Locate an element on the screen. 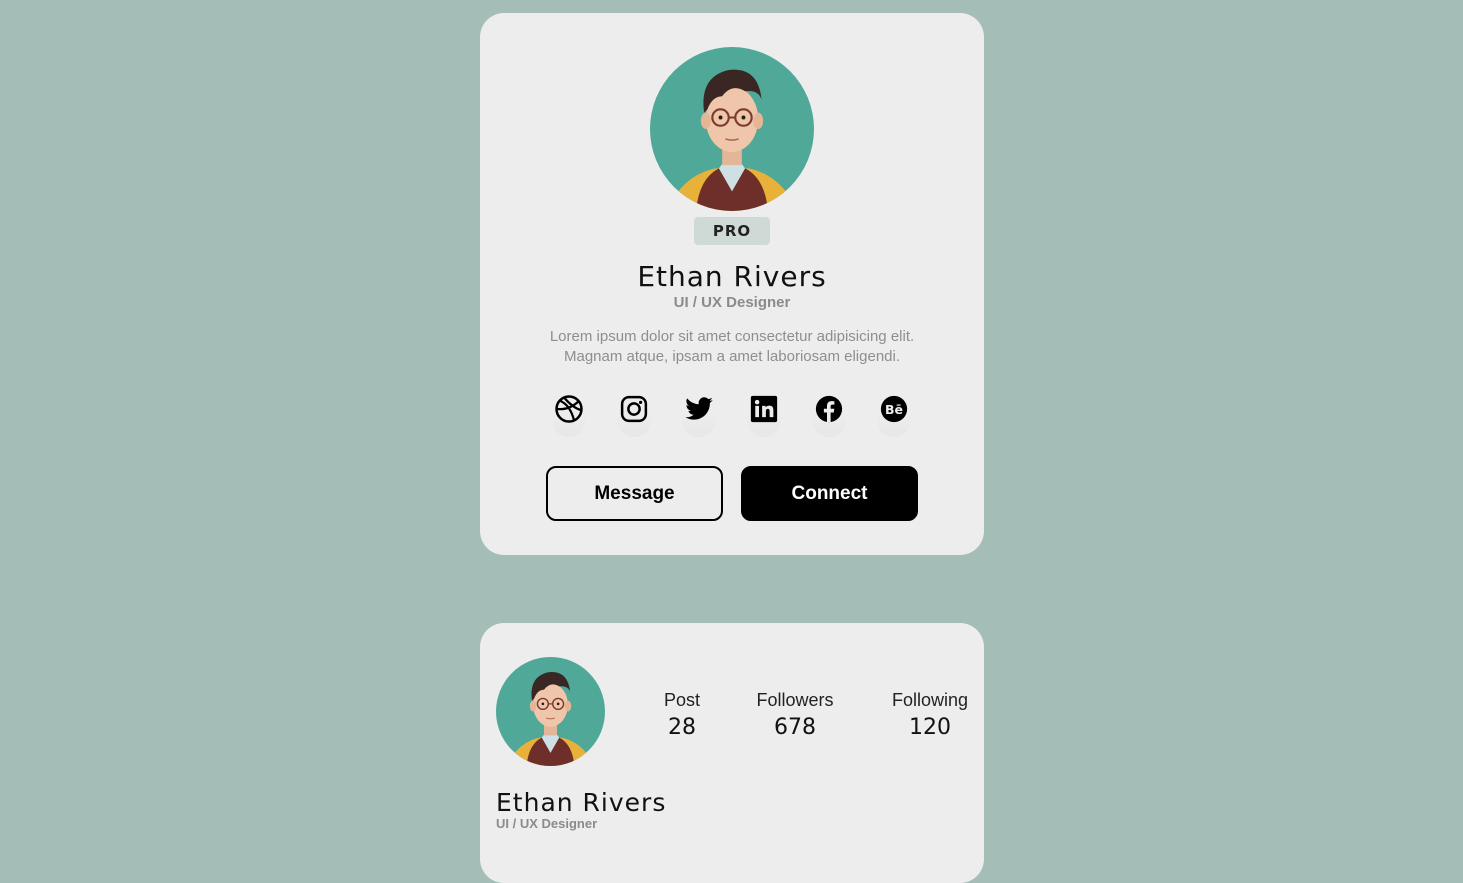  linkedin-link is located at coordinates (764, 414).